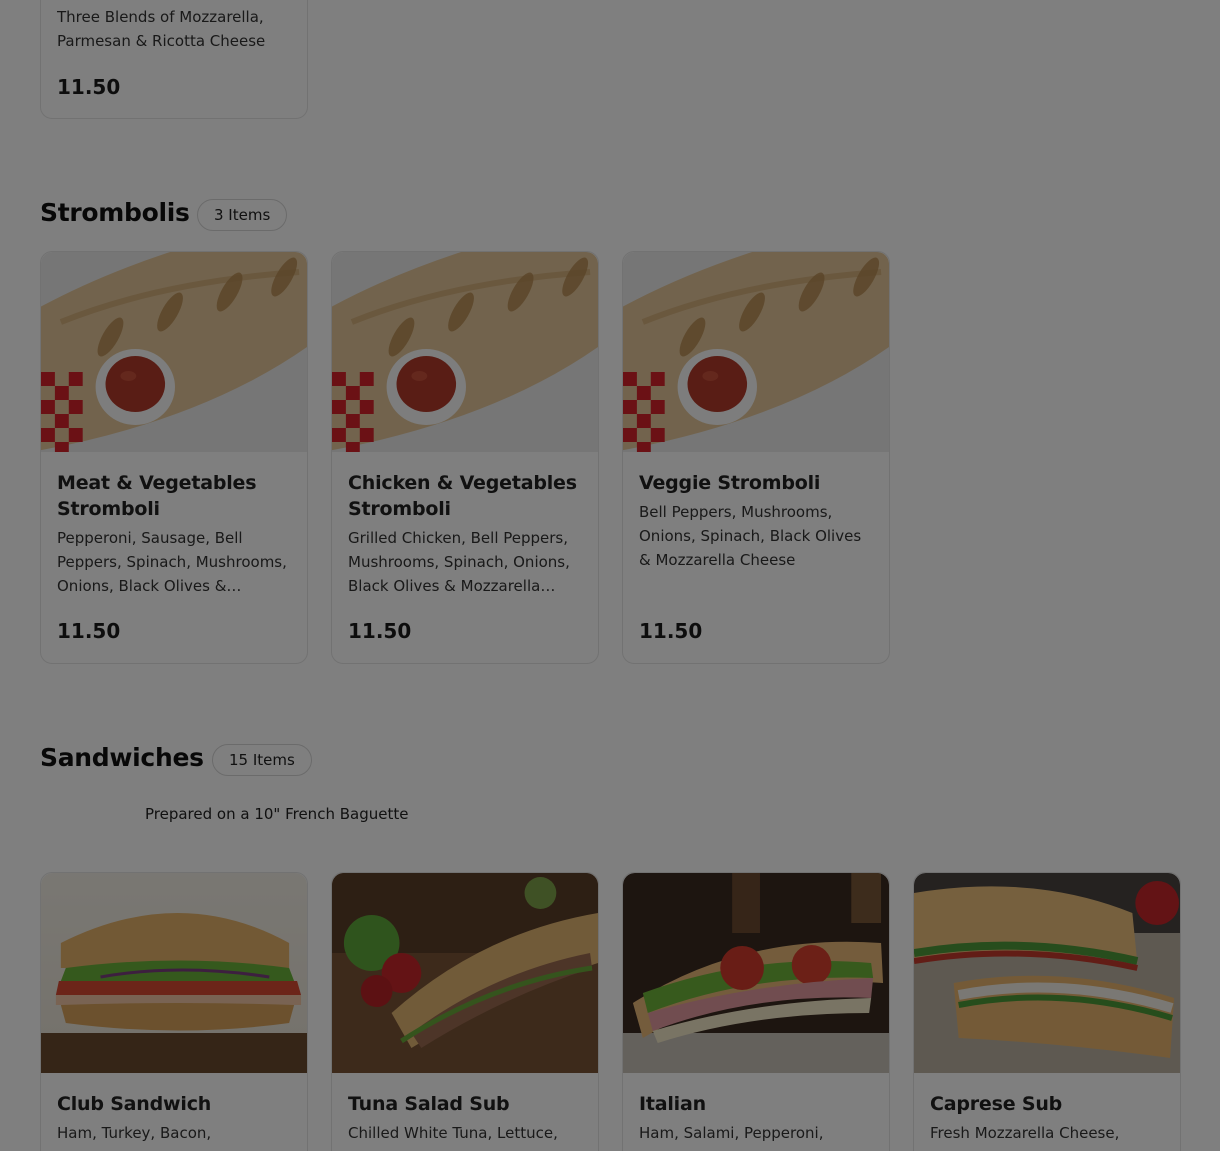  Describe the element at coordinates (134, 1104) in the screenshot. I see `item-name: Club Sandwich` at that location.